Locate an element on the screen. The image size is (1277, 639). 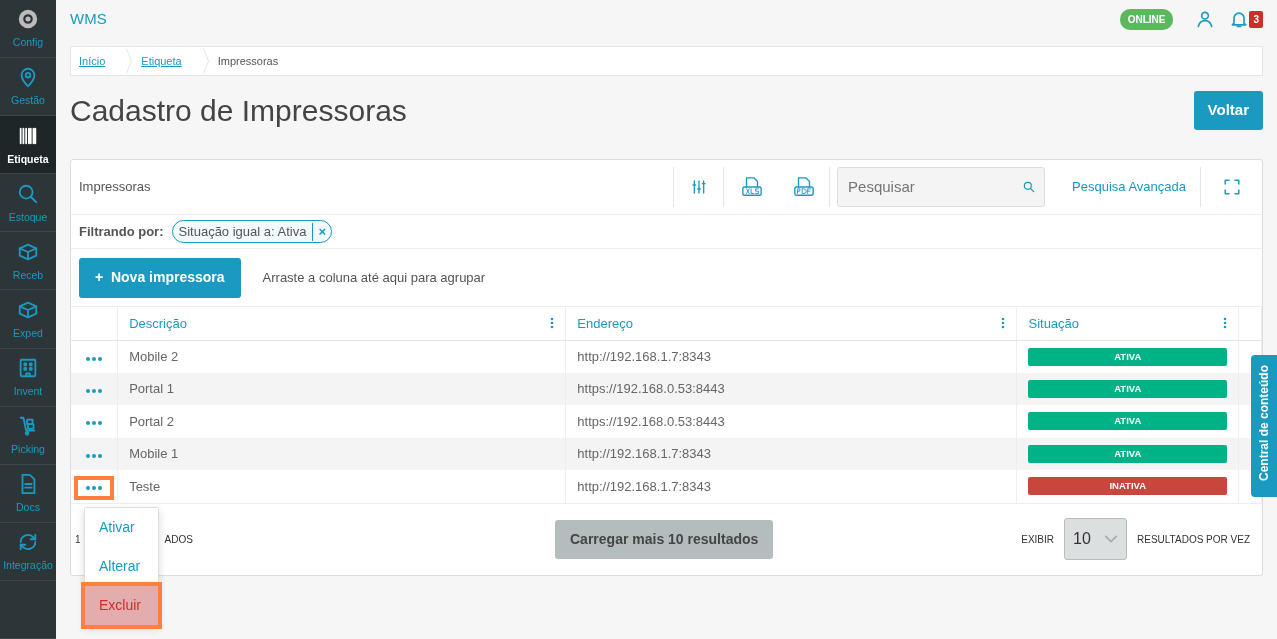
app-title: WMS is located at coordinates (88, 18).